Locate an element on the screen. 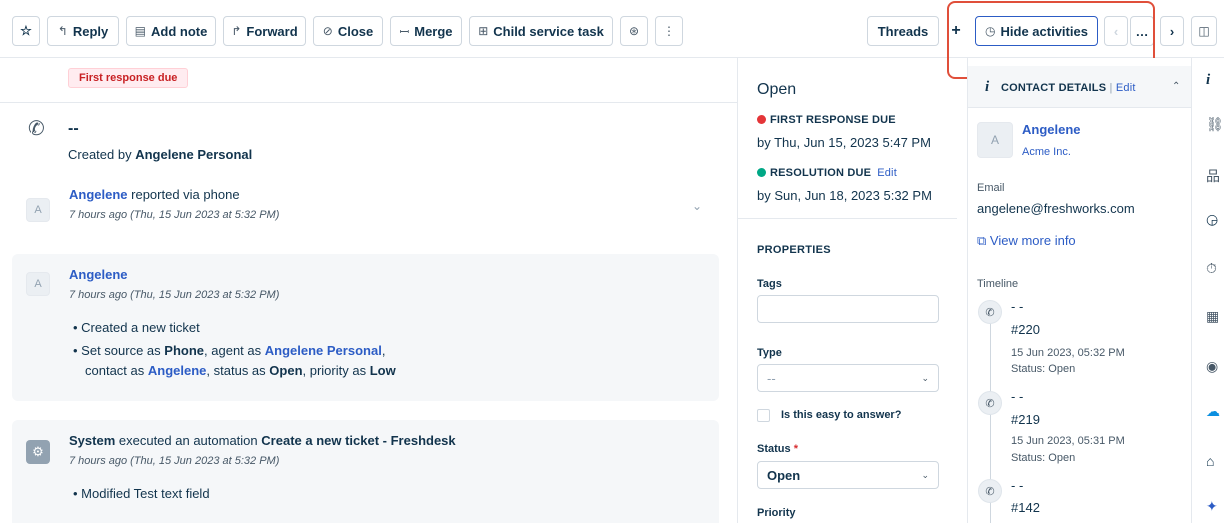 This screenshot has height=523, width=1224. salesforce-icon: ☁ is located at coordinates (1213, 411).